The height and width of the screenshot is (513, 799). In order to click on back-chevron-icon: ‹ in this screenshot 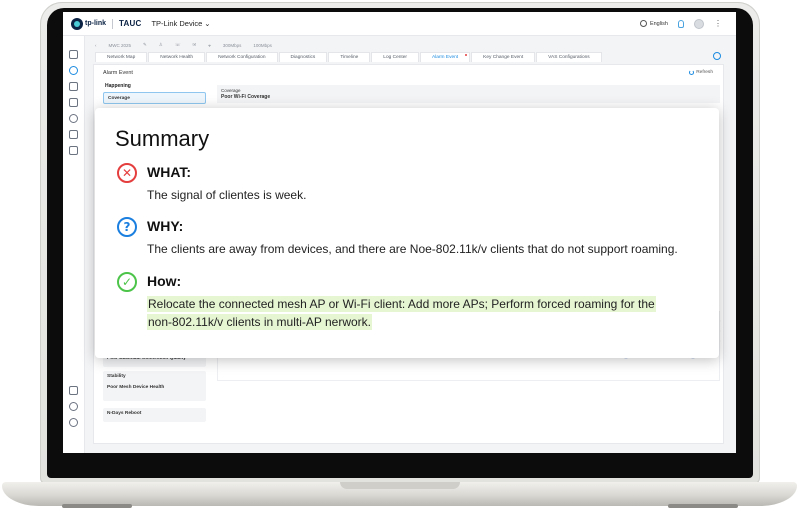, I will do `click(96, 45)`.